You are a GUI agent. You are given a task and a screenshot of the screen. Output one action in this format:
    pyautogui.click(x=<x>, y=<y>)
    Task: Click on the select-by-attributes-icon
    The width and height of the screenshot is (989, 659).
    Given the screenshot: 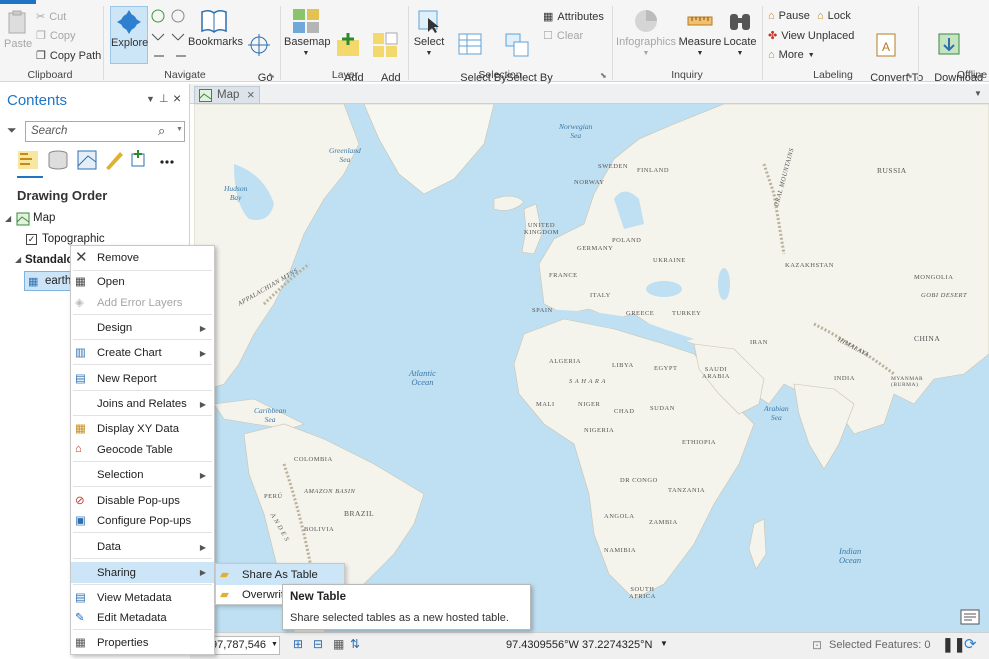 What is the action you would take?
    pyautogui.click(x=470, y=44)
    